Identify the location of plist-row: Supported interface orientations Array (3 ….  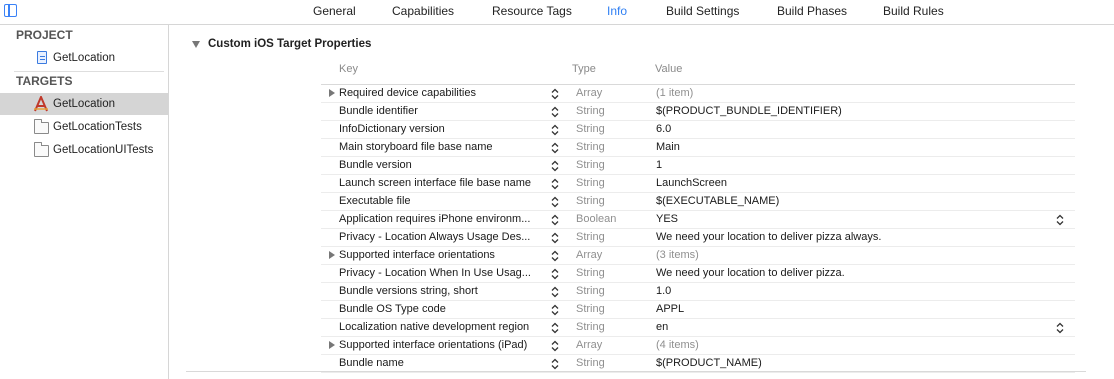
(698, 256).